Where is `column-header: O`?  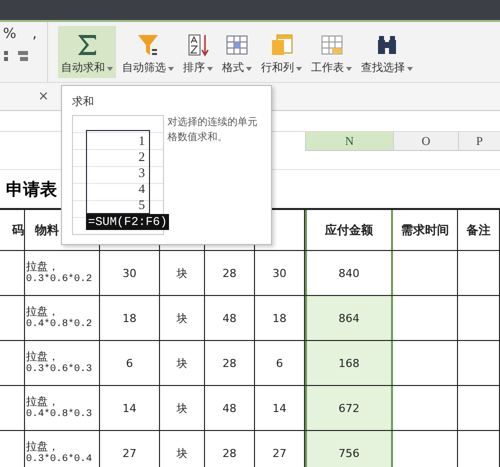
column-header: O is located at coordinates (425, 141).